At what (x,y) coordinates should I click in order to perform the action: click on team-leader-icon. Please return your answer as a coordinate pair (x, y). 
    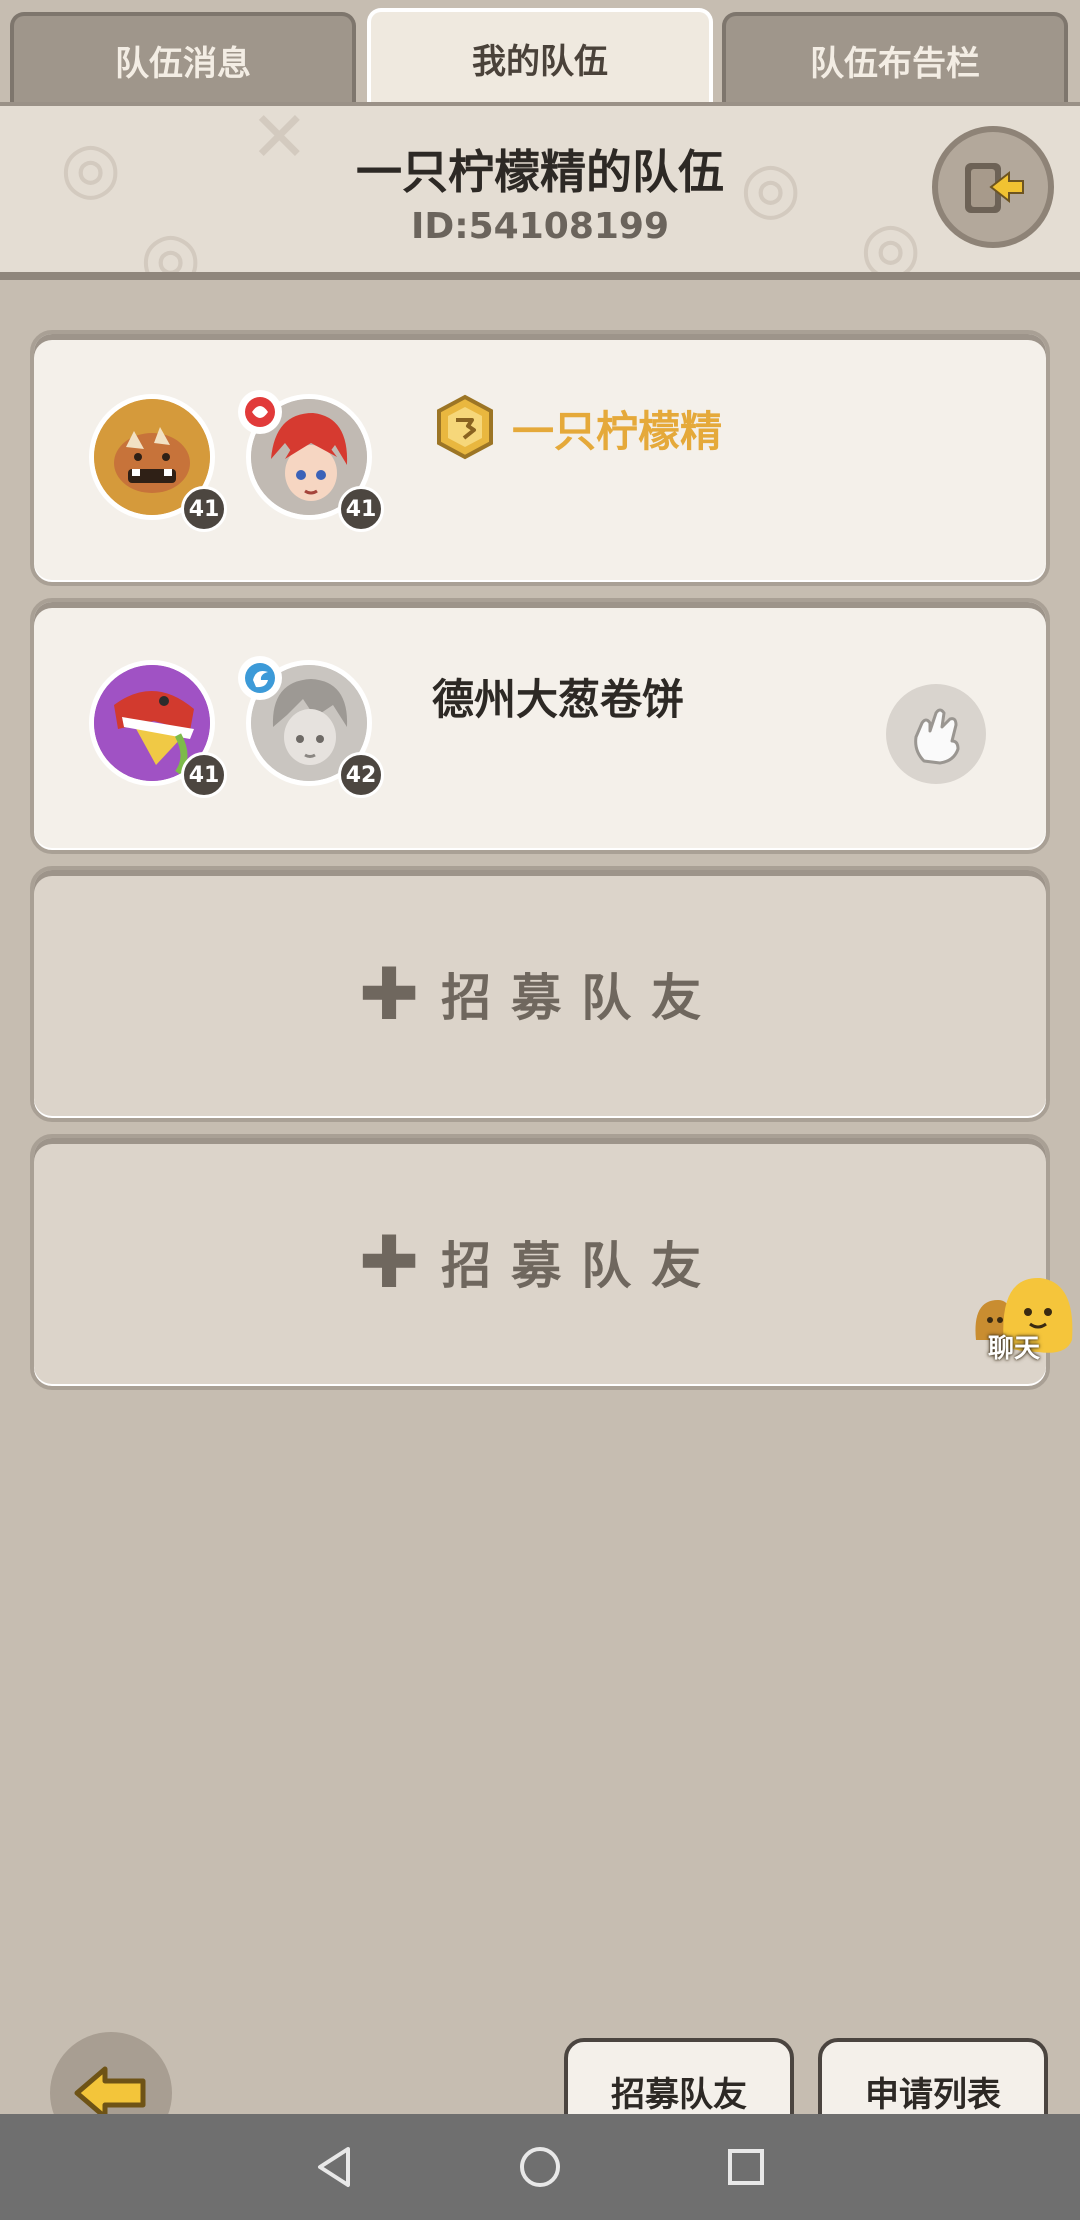
    Looking at the image, I should click on (465, 427).